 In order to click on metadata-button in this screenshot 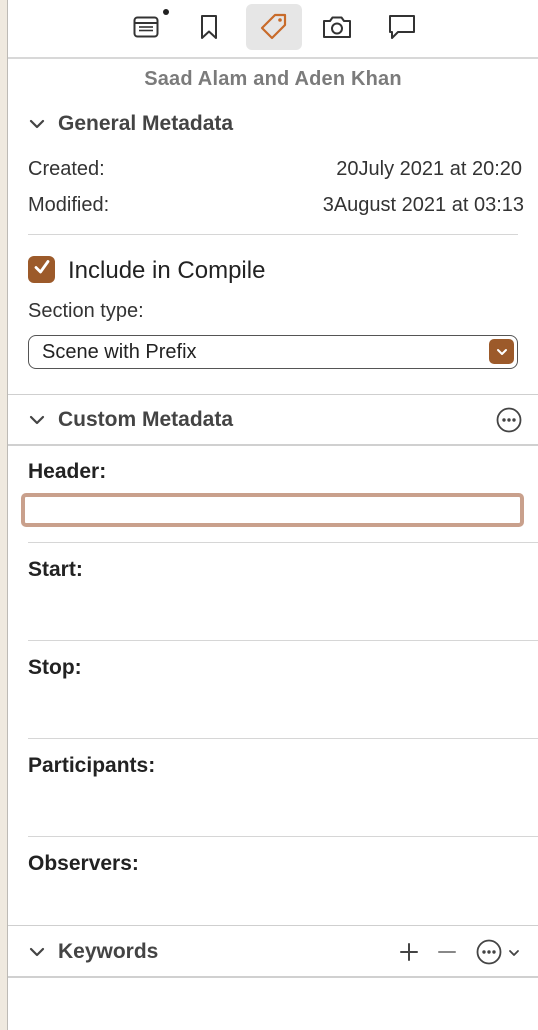, I will do `click(274, 27)`.